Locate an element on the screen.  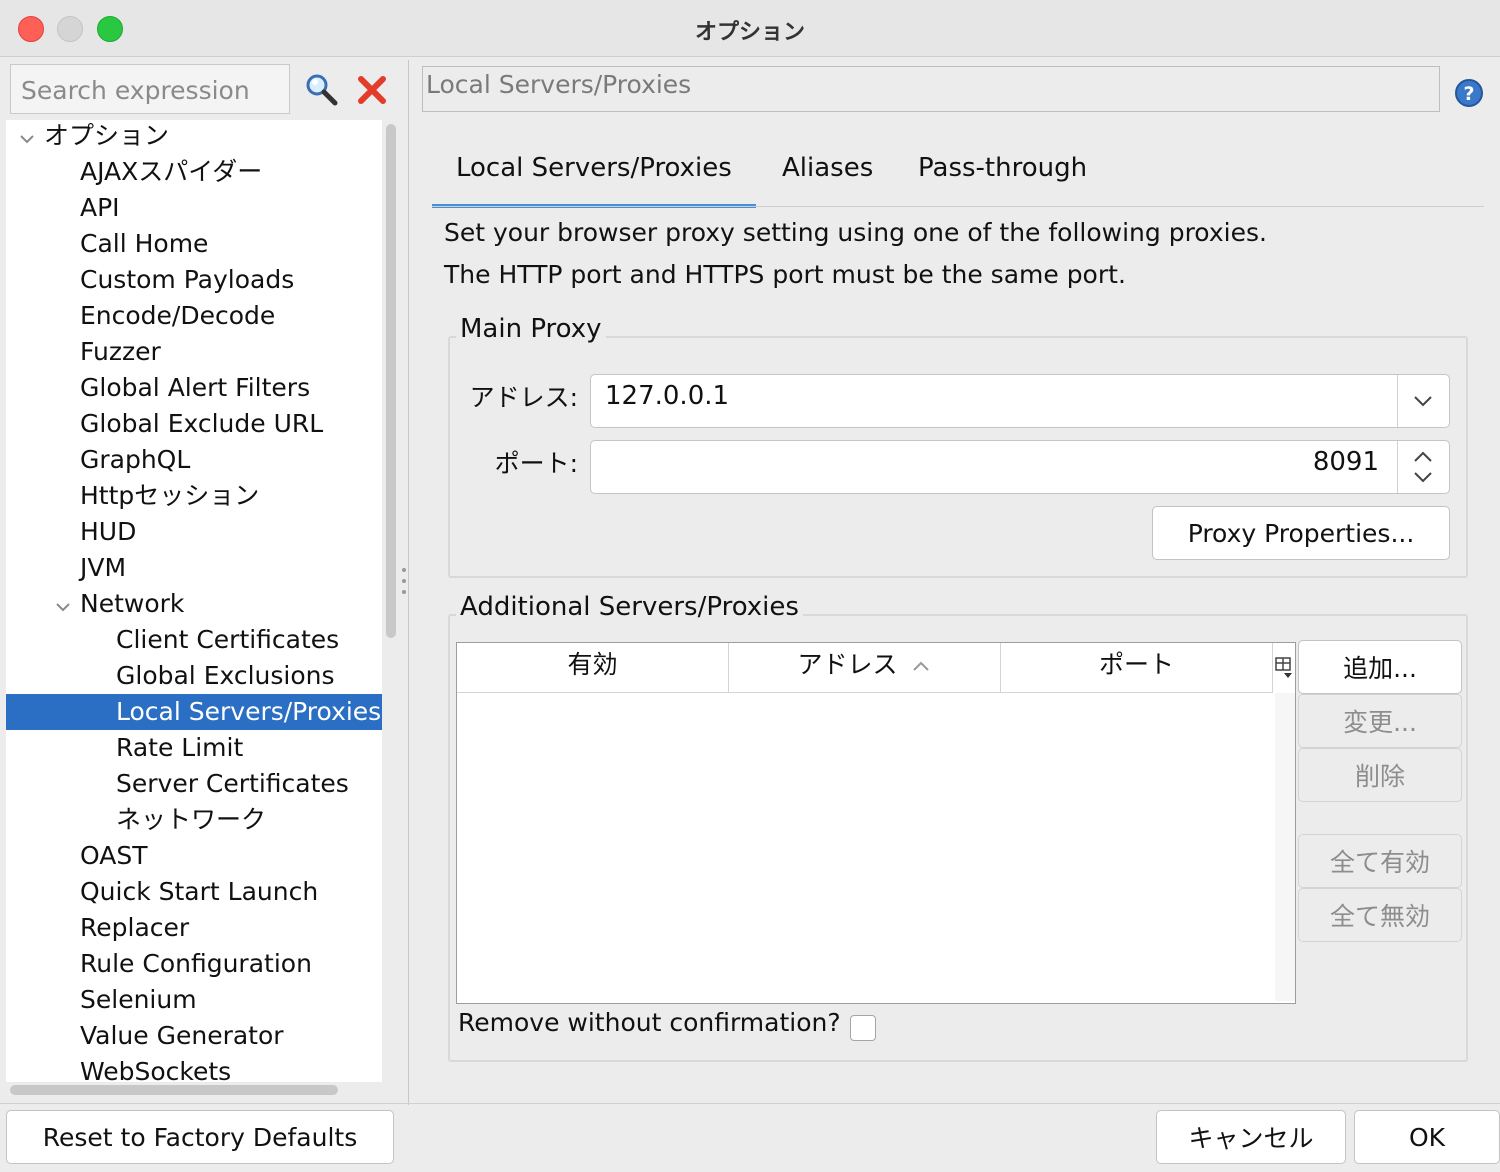
tree-item: Local Servers/Proxies is located at coordinates (194, 712).